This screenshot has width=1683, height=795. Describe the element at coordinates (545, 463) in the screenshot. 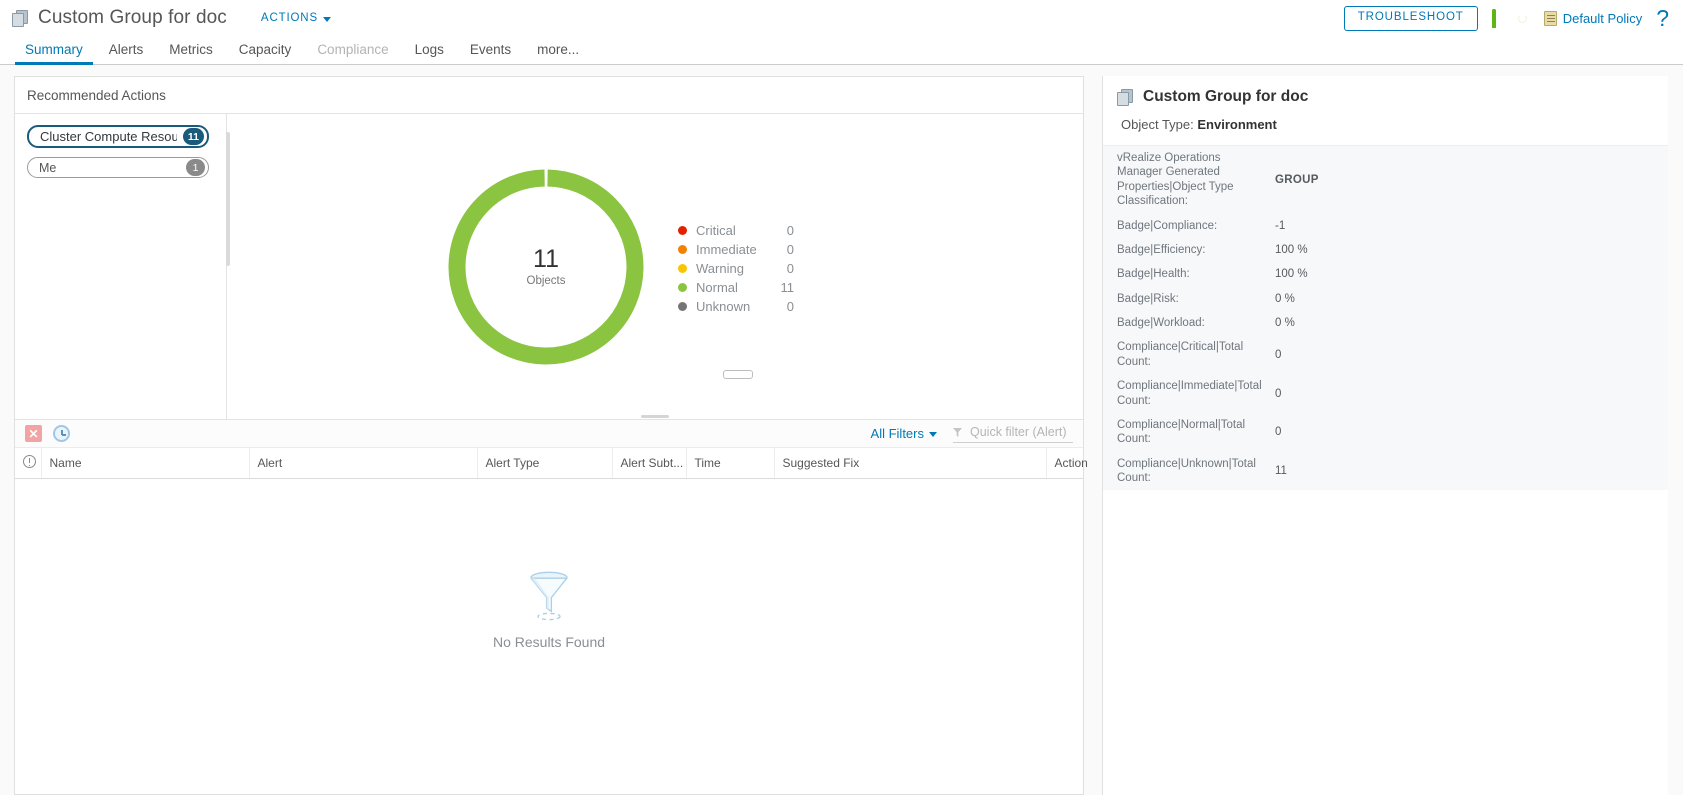

I see `column-header-alert_type: Alert Type` at that location.